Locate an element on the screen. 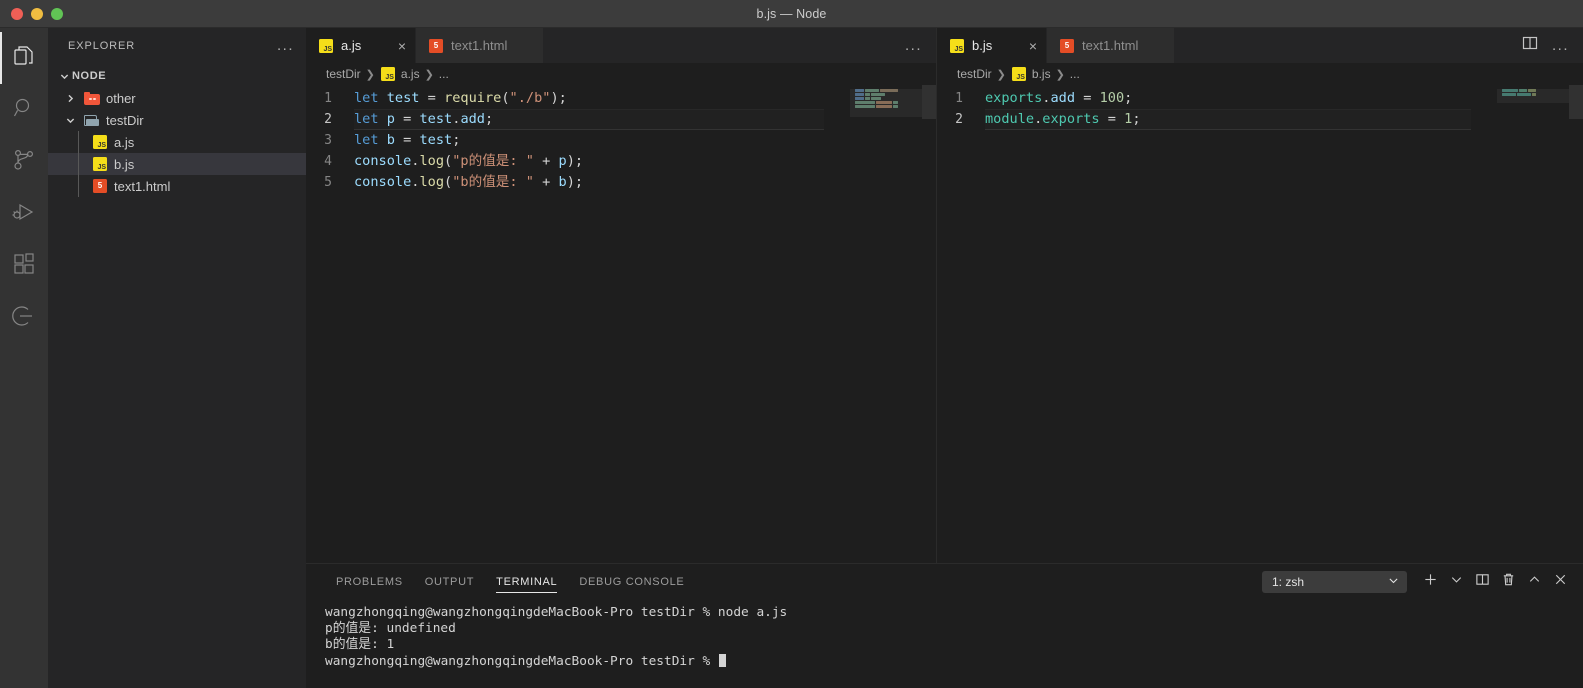 Image resolution: width=1583 pixels, height=688 pixels. split-icon is located at coordinates (1482, 582).